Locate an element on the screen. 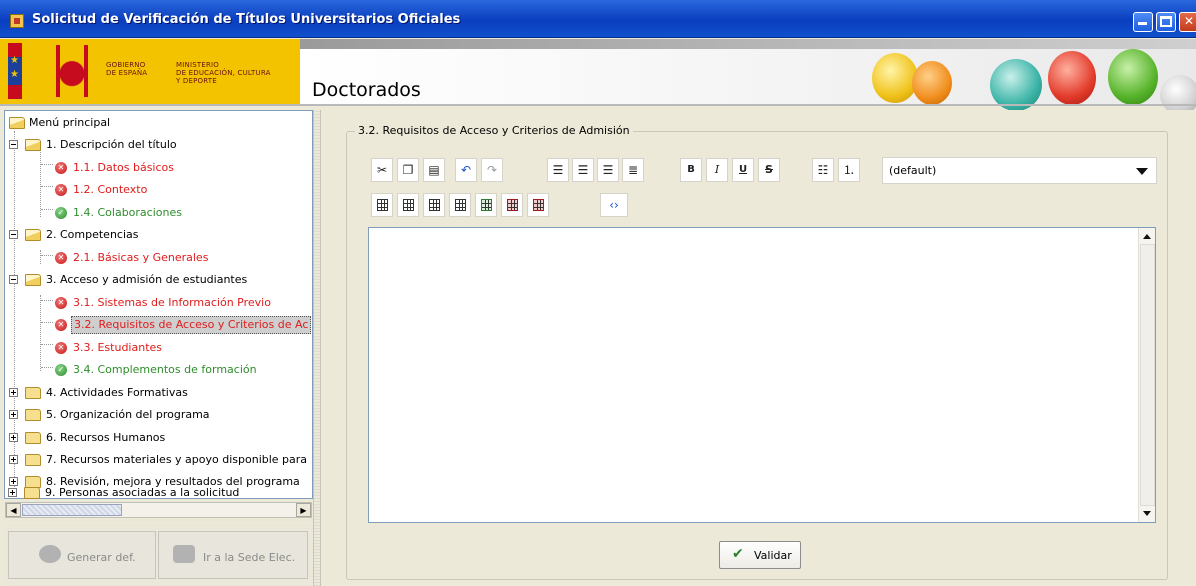 Image resolution: width=1196 pixels, height=586 pixels. figure-yellow-icon is located at coordinates (895, 78).